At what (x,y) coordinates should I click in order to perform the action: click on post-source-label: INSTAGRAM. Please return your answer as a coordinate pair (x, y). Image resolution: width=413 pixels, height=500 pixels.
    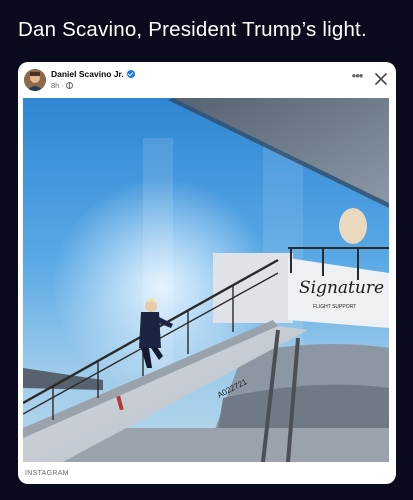
    Looking at the image, I should click on (47, 473).